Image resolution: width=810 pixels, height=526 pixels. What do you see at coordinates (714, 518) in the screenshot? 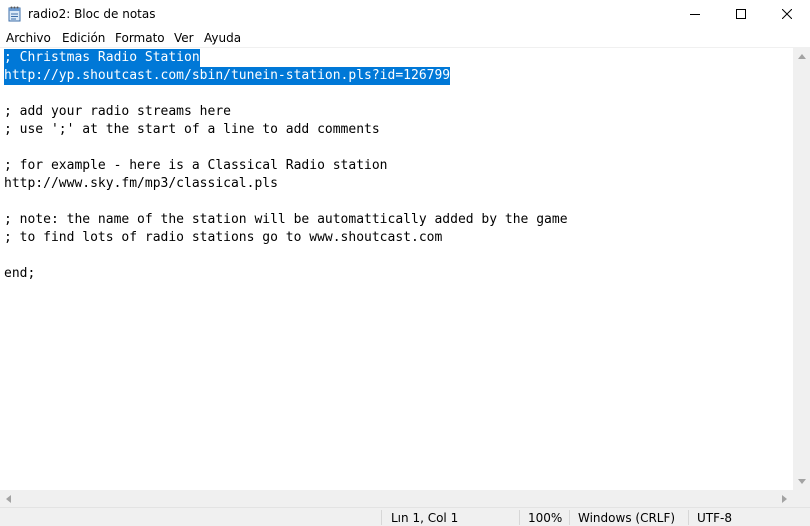
I see `encoding: UTF-8` at bounding box center [714, 518].